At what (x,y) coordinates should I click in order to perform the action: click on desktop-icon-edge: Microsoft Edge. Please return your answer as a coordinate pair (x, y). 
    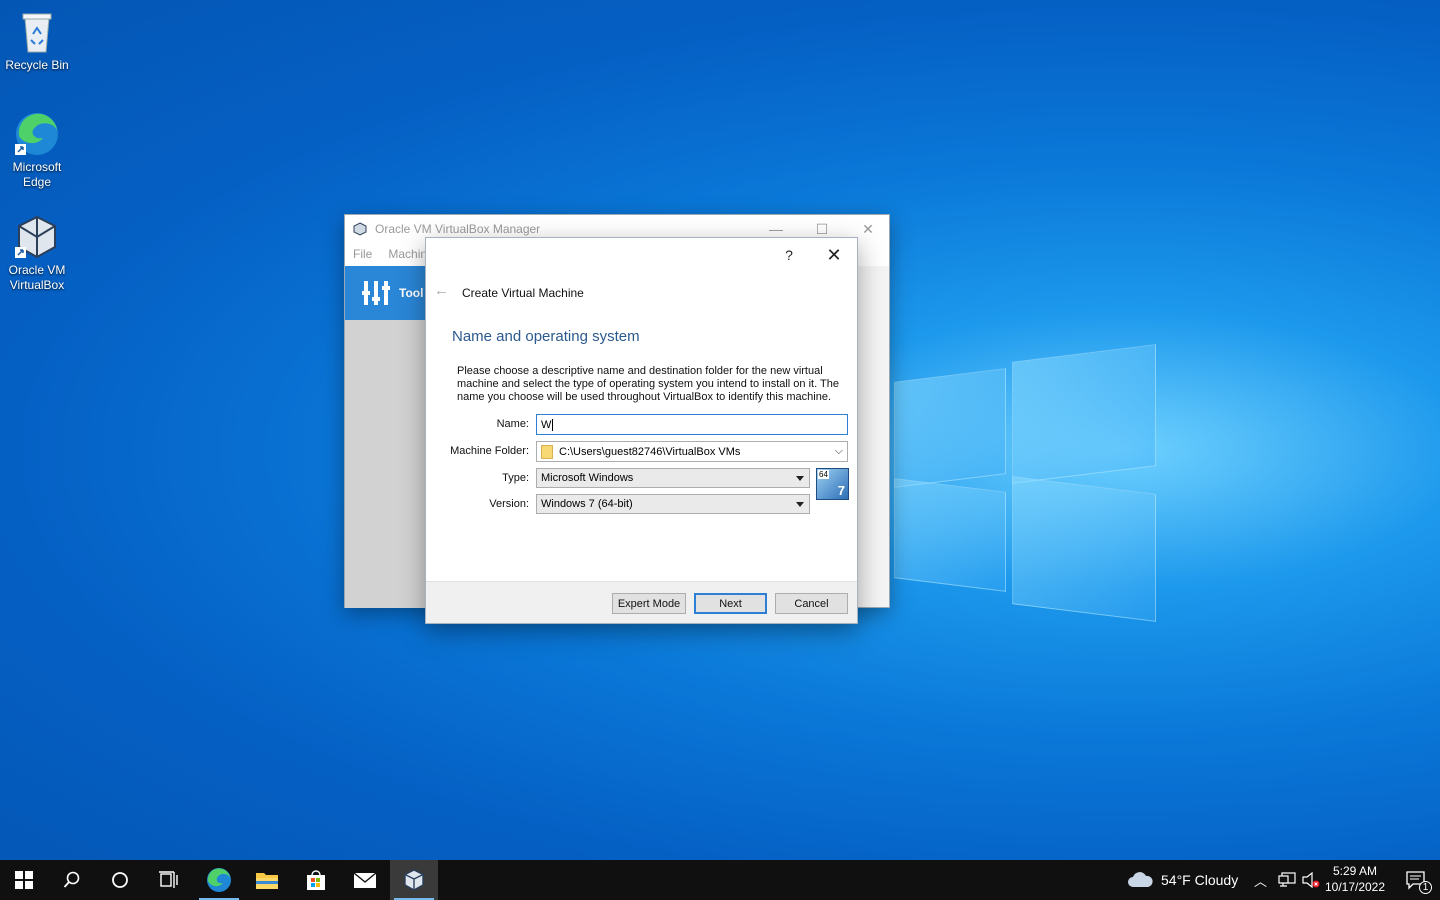
    Looking at the image, I should click on (37, 150).